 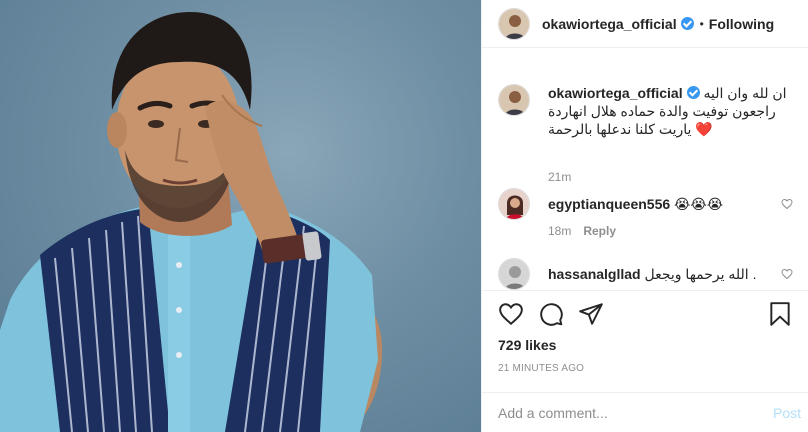 What do you see at coordinates (662, 111) in the screenshot?
I see `caption-line-2: راجعون توفيت والدة حماده هلال انهاردة` at bounding box center [662, 111].